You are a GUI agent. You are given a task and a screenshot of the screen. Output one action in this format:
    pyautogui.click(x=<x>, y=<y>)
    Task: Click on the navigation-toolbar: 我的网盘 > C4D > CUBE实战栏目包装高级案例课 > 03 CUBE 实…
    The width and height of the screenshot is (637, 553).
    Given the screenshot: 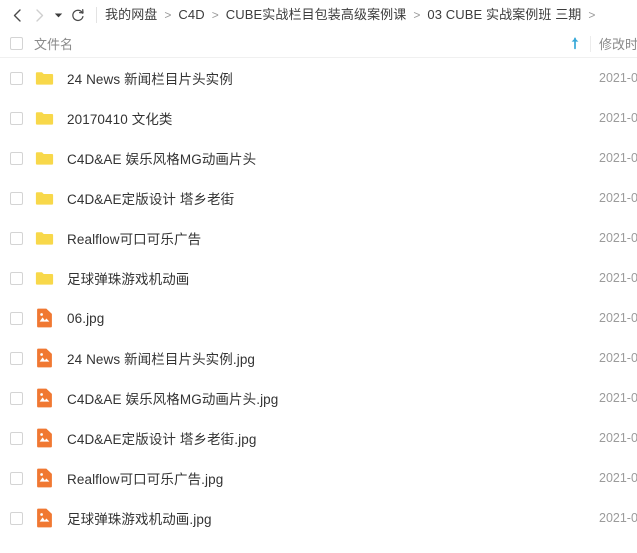 What is the action you would take?
    pyautogui.click(x=318, y=15)
    